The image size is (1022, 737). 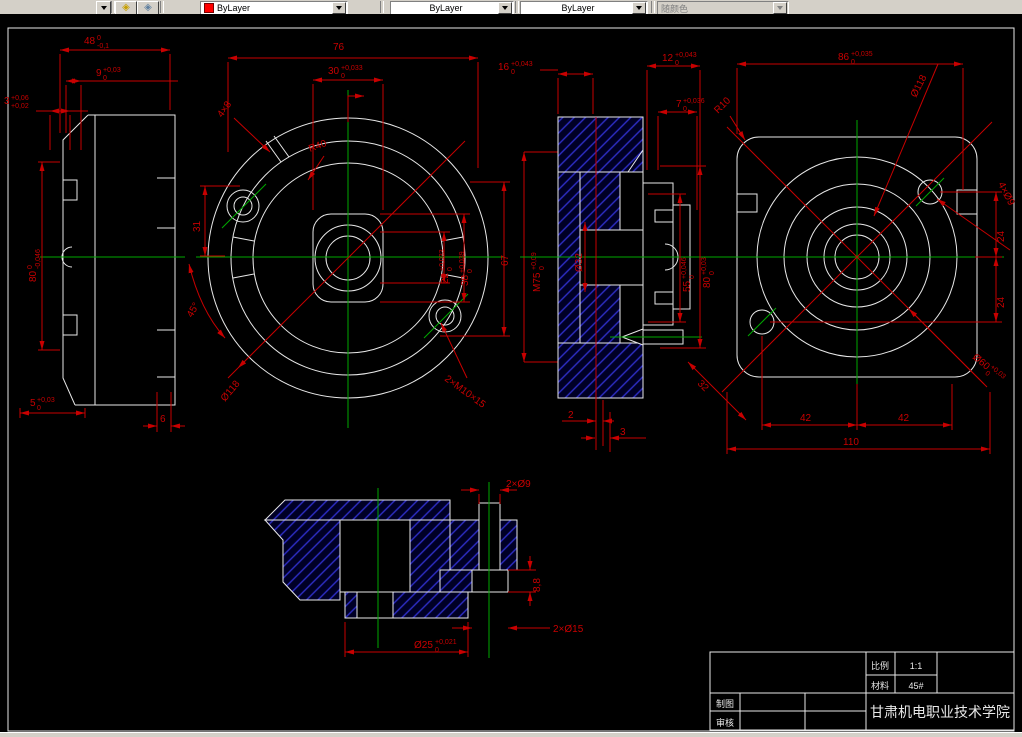 What do you see at coordinates (334, 71) in the screenshot?
I see `dim-main: 30` at bounding box center [334, 71].